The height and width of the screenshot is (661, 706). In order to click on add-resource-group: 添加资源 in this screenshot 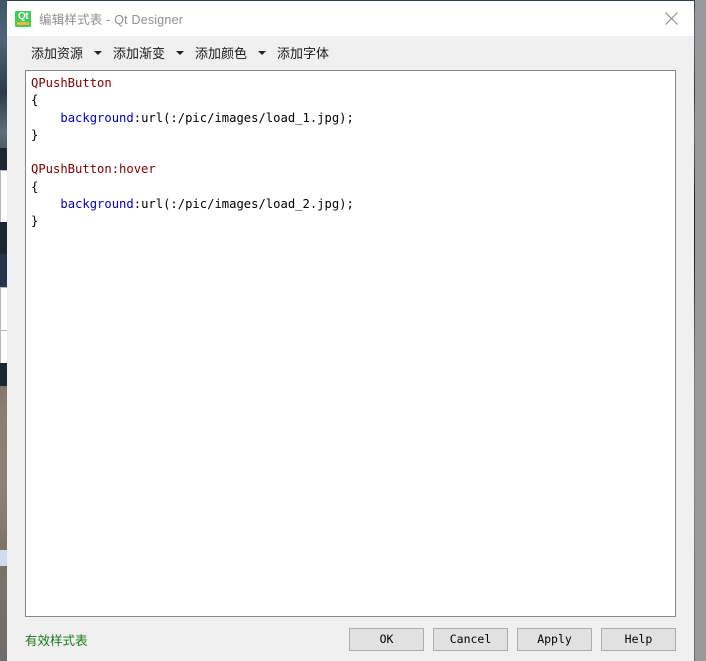, I will do `click(66, 52)`.